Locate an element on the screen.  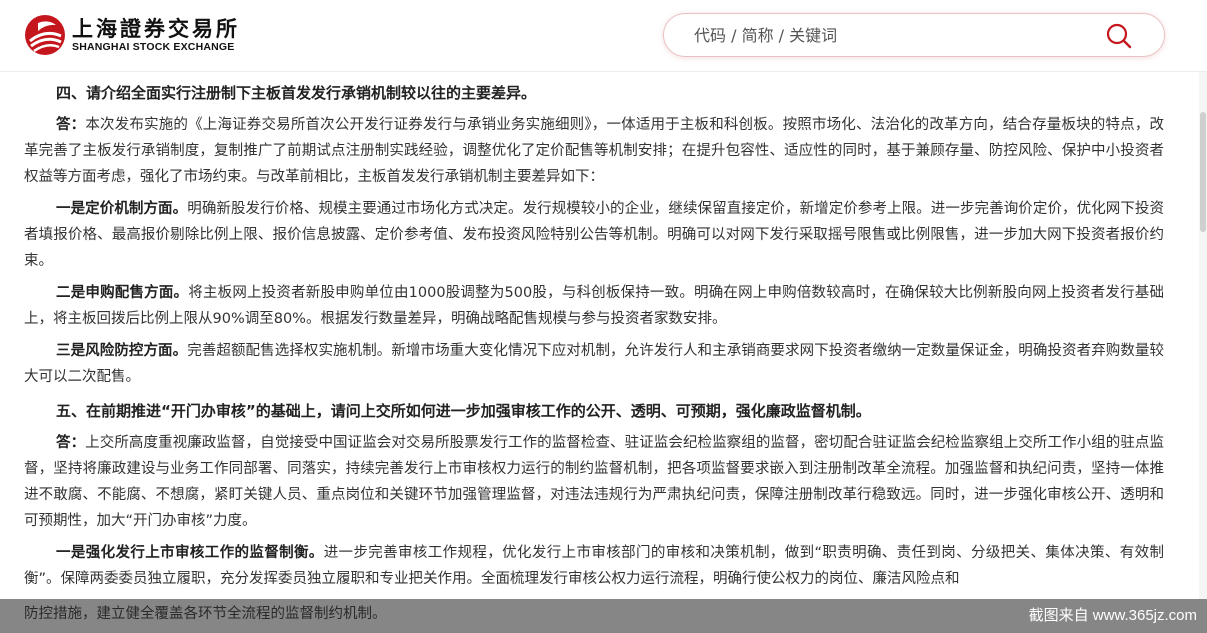
paragraph-lead: 二是申购配售方面。 is located at coordinates (122, 293).